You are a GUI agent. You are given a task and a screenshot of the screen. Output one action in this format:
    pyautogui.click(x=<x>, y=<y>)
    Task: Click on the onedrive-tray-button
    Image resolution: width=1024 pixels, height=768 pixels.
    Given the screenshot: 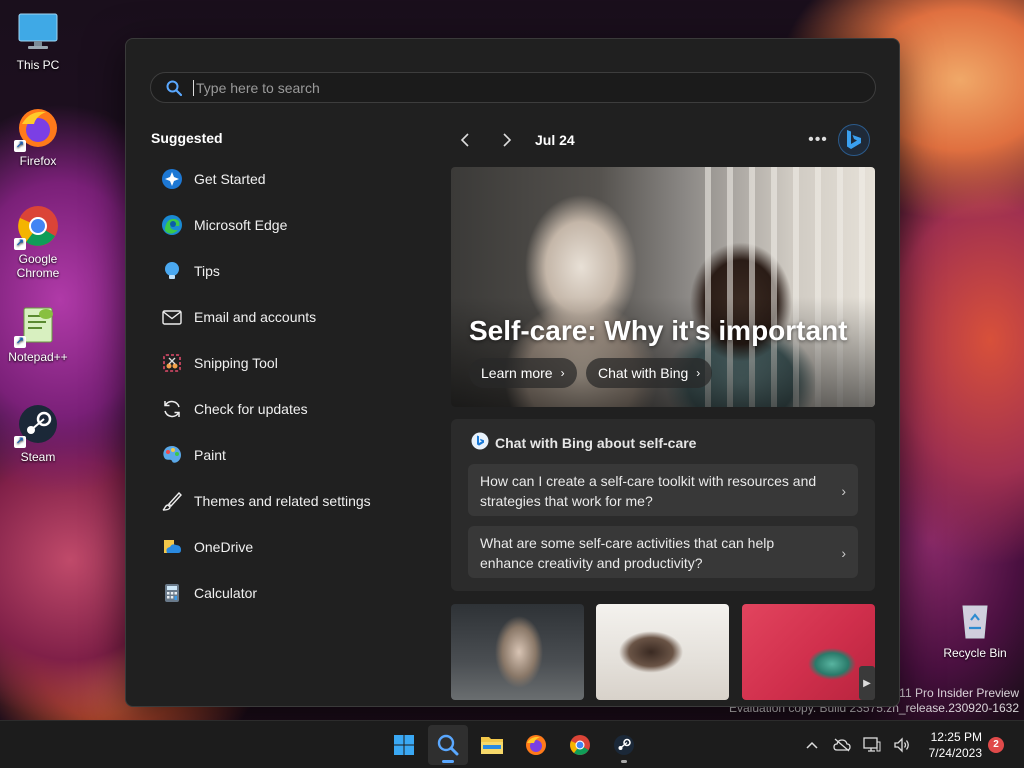 What is the action you would take?
    pyautogui.click(x=842, y=745)
    